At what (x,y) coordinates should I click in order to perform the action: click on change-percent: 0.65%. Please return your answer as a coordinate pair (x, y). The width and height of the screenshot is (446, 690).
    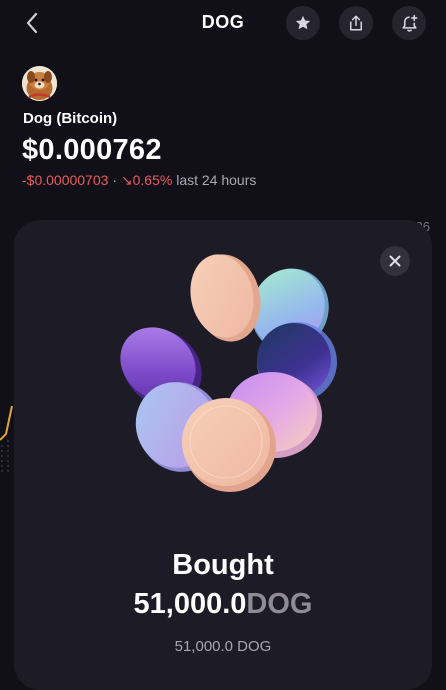
    Looking at the image, I should click on (152, 180).